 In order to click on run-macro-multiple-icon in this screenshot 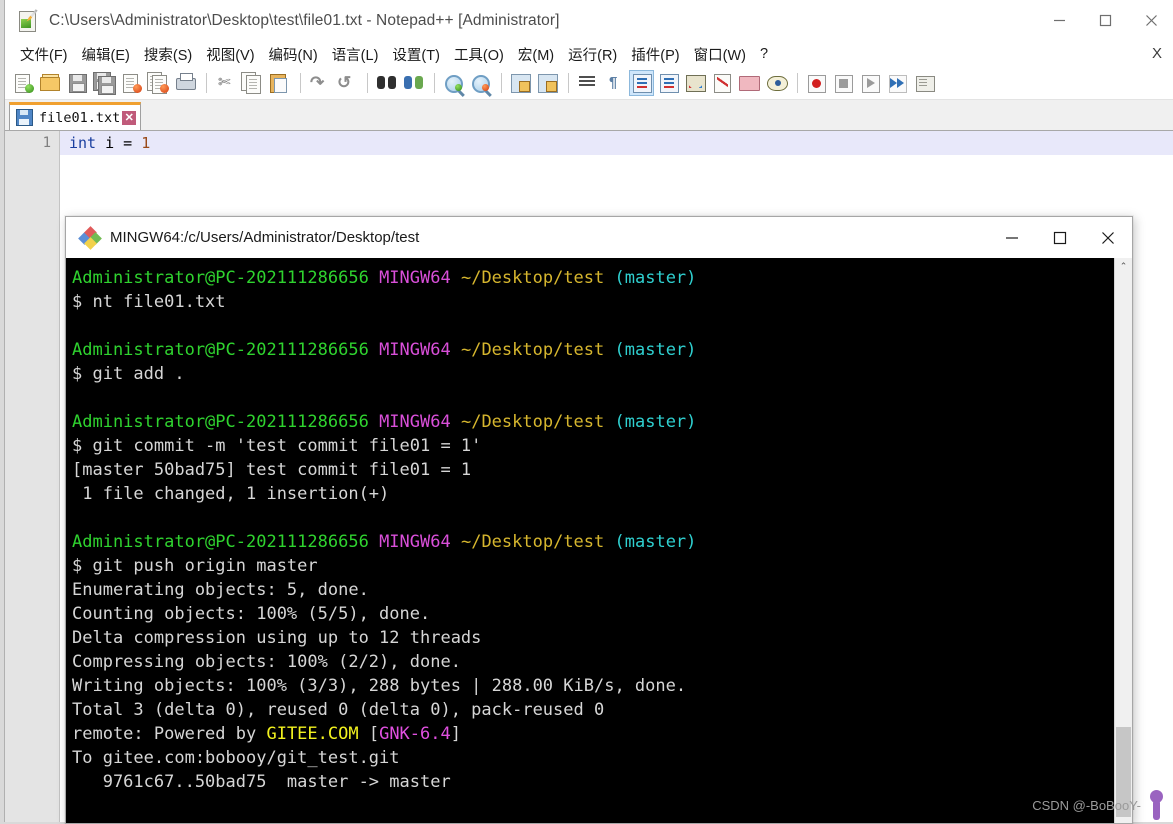, I will do `click(897, 83)`.